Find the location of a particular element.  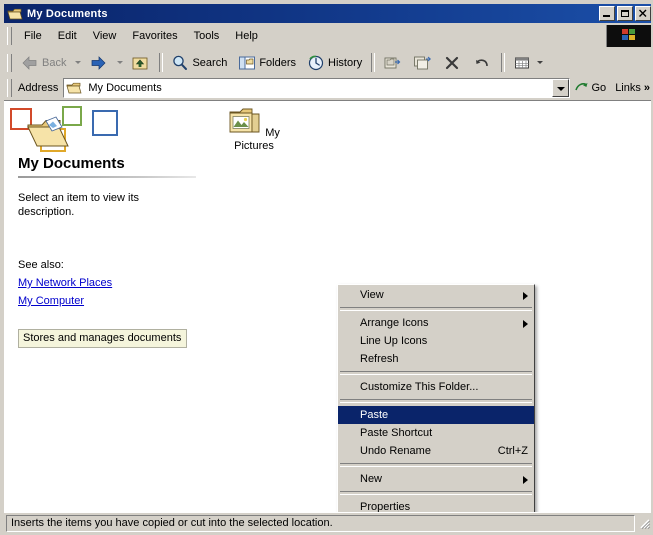

history-button: History is located at coordinates (335, 63).